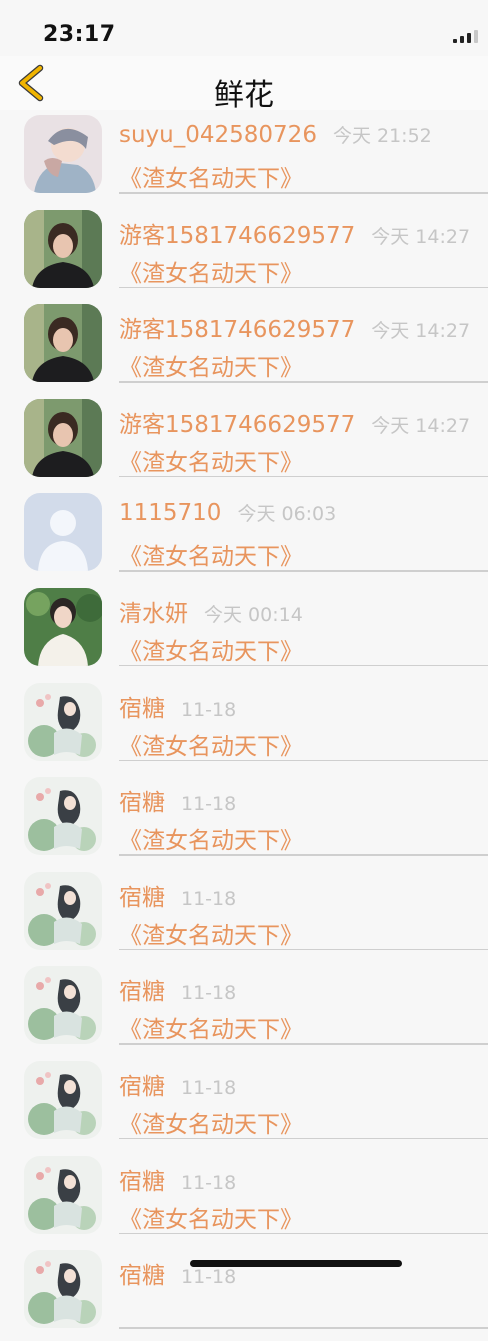  I want to click on navigation-bar: 鲜花, so click(244, 84).